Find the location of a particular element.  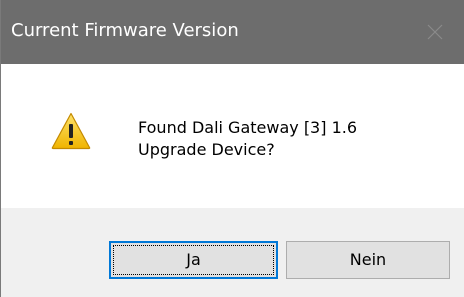

no-button: Nein is located at coordinates (368, 260).